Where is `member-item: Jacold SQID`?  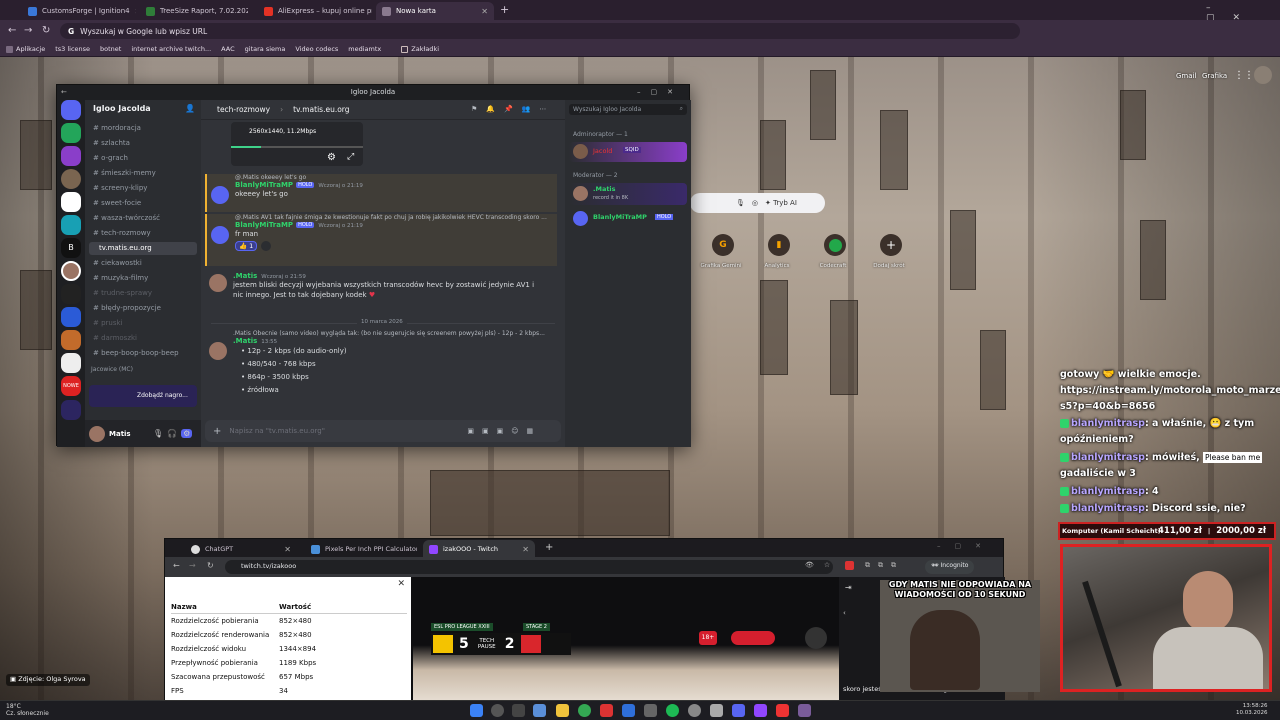
member-item: Jacold SQID is located at coordinates (628, 152).